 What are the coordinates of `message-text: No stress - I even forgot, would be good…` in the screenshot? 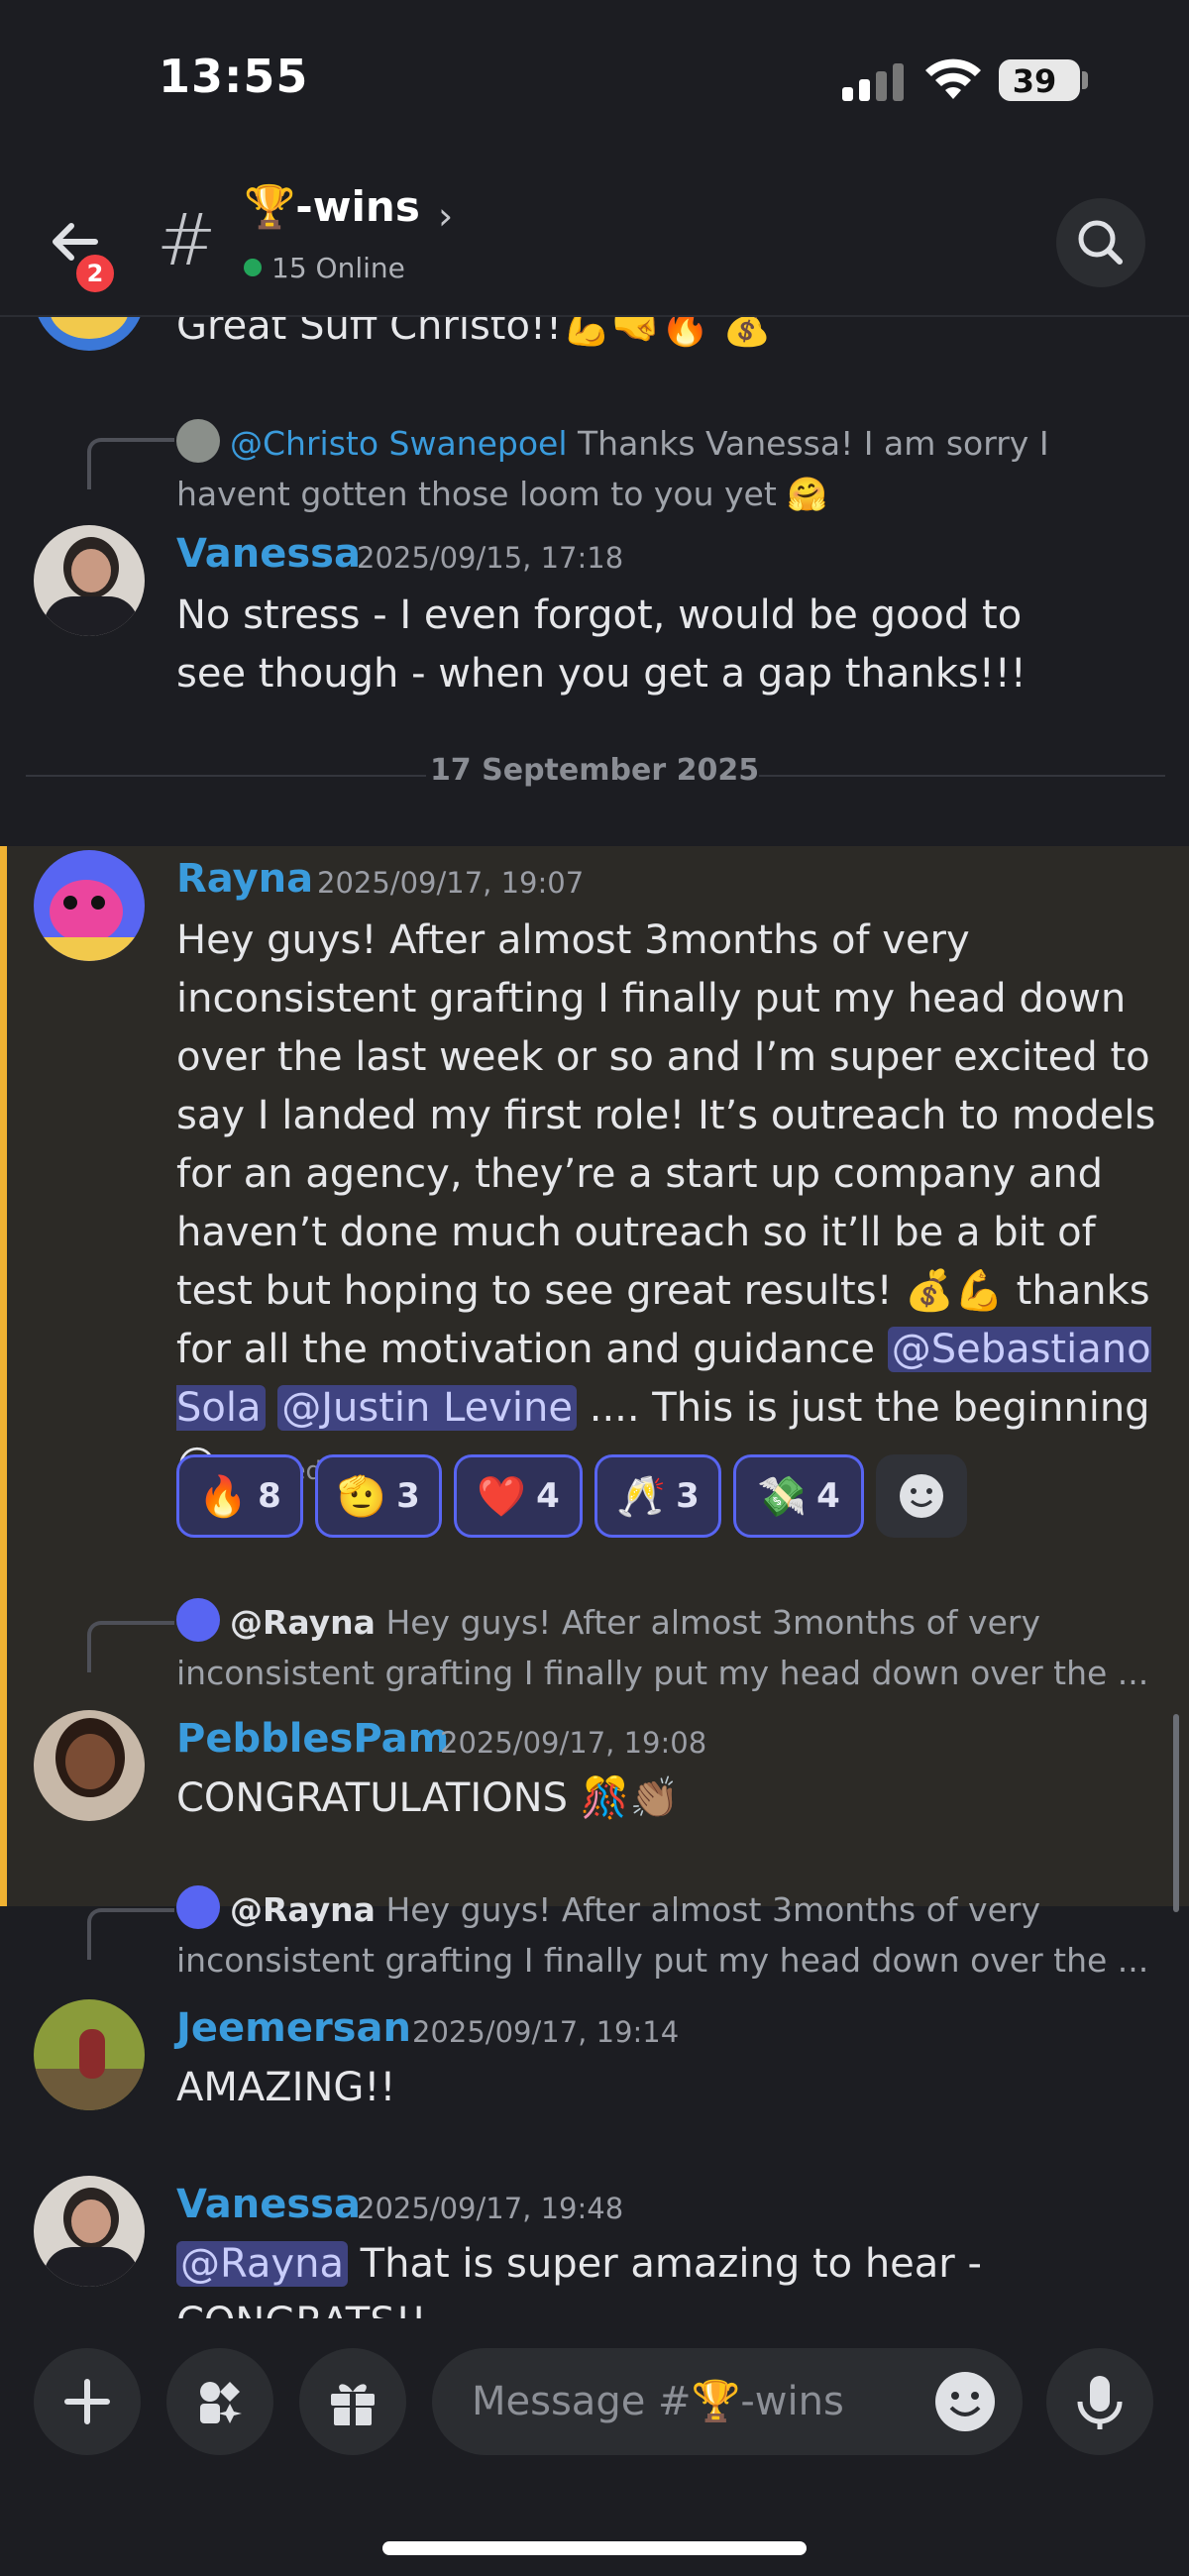 It's located at (601, 644).